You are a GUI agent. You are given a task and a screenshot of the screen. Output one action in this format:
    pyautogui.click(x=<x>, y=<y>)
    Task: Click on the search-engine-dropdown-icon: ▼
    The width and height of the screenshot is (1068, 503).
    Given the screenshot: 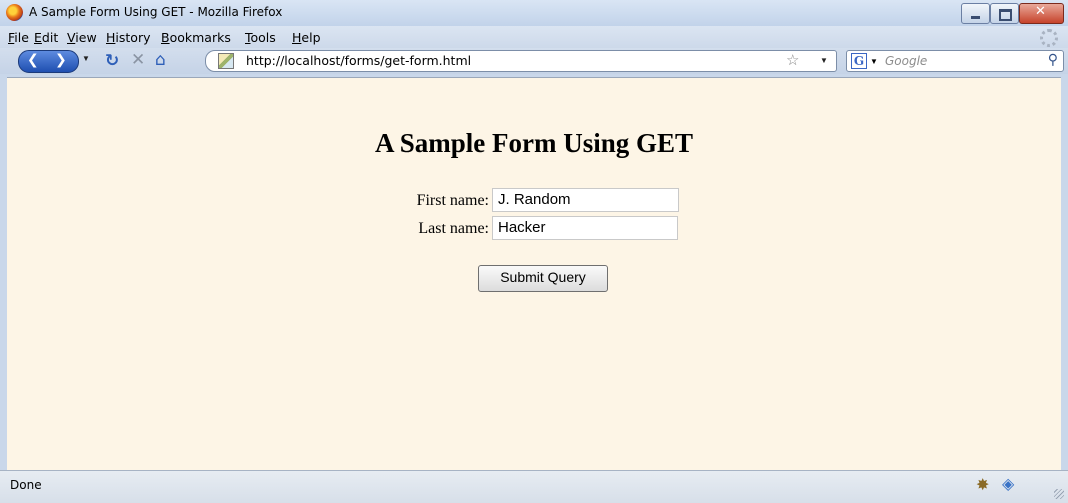 What is the action you would take?
    pyautogui.click(x=874, y=61)
    